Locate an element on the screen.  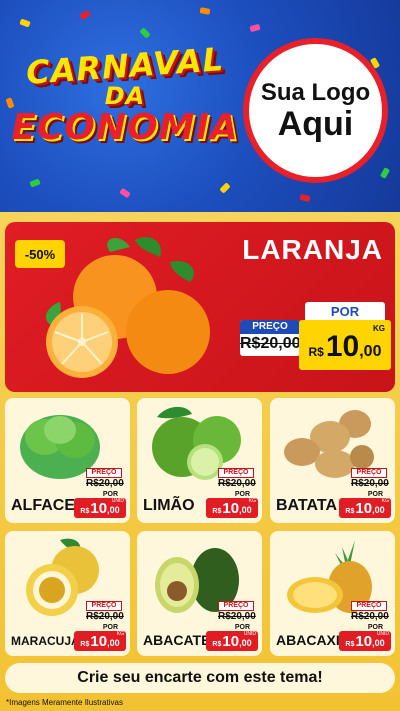
product-name: ABACATE is located at coordinates (177, 640).